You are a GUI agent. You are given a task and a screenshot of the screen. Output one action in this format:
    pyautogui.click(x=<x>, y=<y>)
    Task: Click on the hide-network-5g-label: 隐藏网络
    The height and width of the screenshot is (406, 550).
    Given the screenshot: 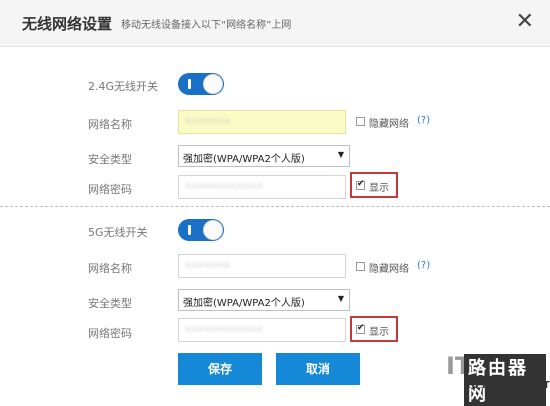 What is the action you would take?
    pyautogui.click(x=389, y=269)
    